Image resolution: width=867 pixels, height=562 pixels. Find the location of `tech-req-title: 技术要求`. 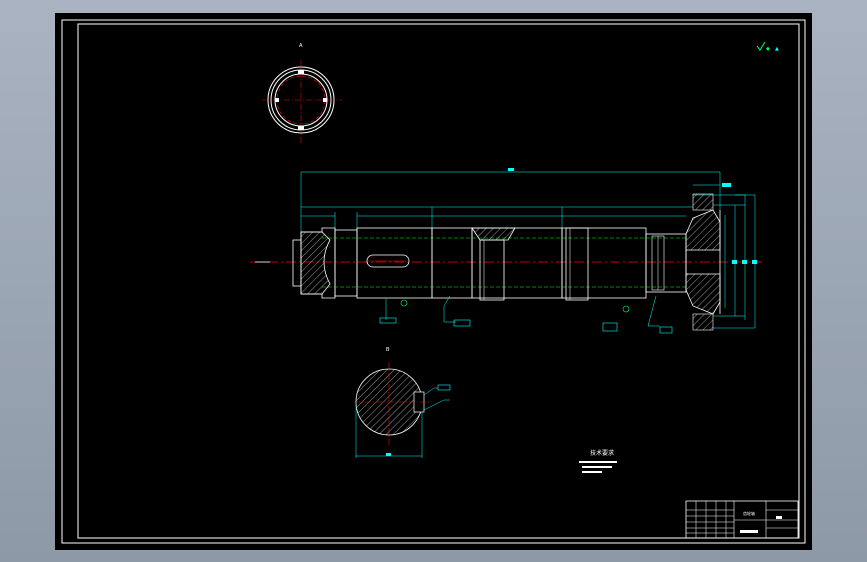

tech-req-title: 技术要求 is located at coordinates (602, 453).